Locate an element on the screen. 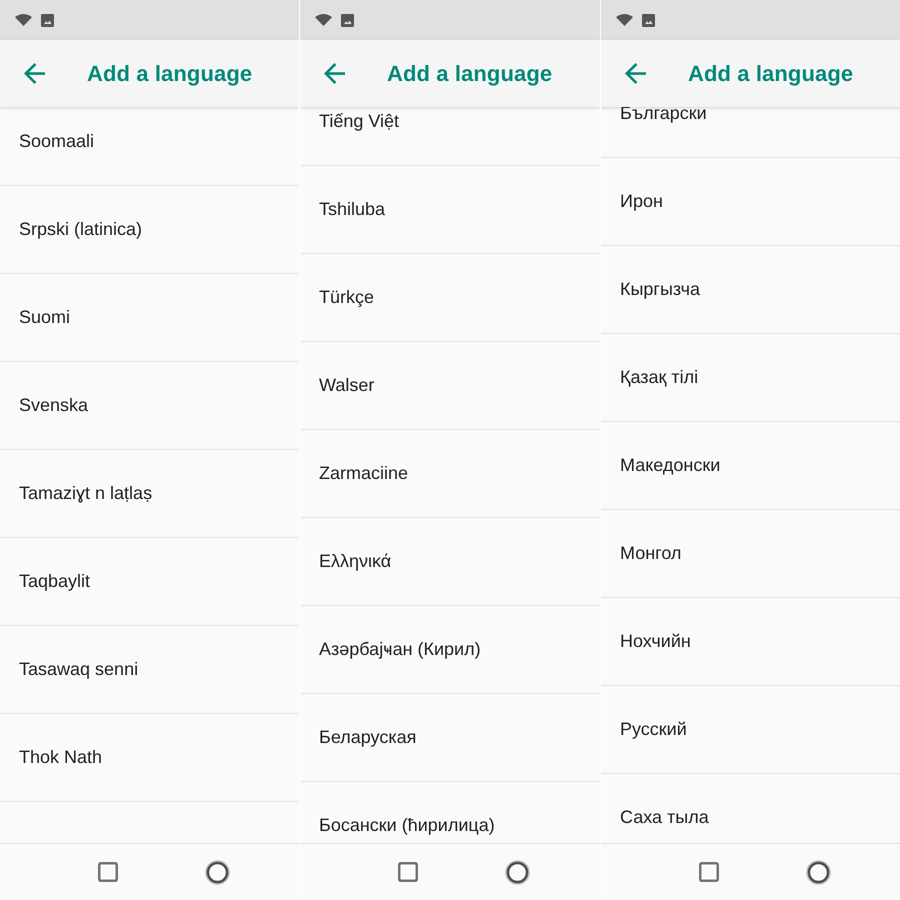 This screenshot has height=900, width=900. language-item: Soomaali is located at coordinates (149, 146).